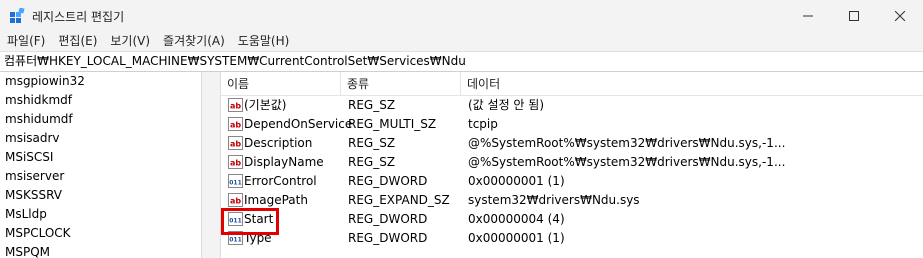 The width and height of the screenshot is (923, 258). I want to click on value-row: 011 ErrorControl REG_DWORD 0x00000001 (1), so click(572, 181).